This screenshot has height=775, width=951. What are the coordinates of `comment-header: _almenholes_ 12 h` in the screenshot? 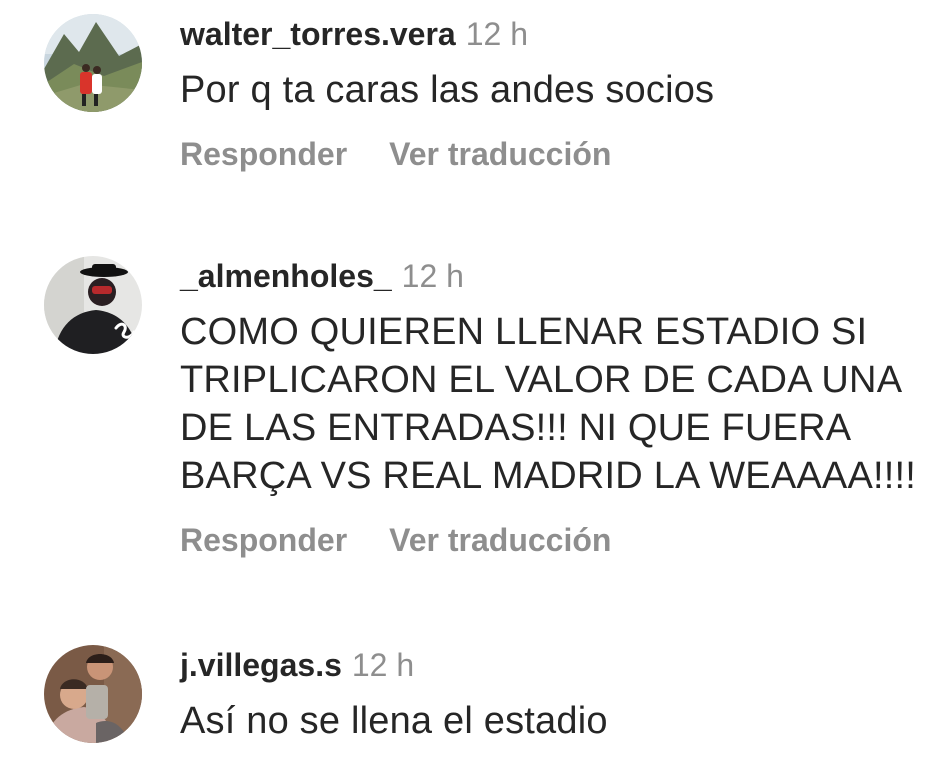 It's located at (559, 276).